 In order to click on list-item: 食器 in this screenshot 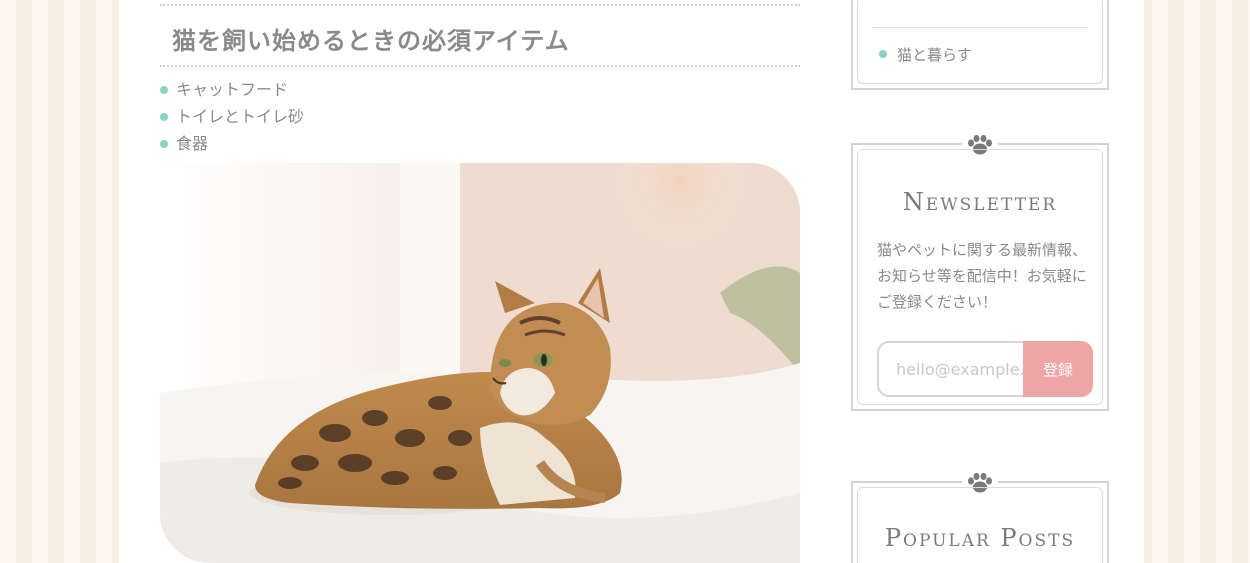, I will do `click(232, 145)`.